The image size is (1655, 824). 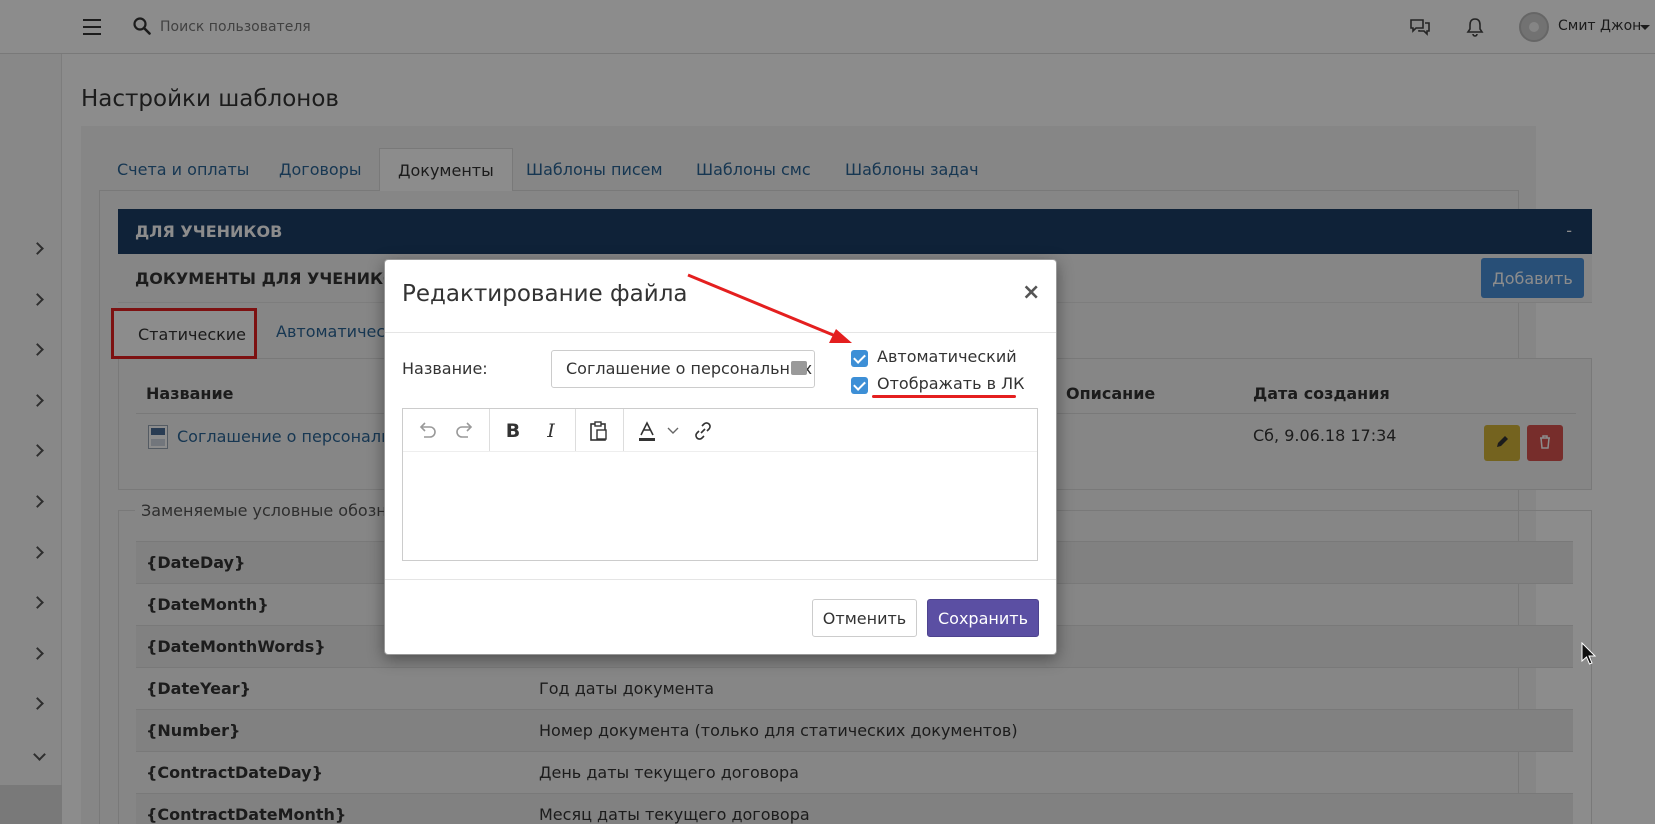 What do you see at coordinates (1589, 653) in the screenshot?
I see `mouse-cursor-icon` at bounding box center [1589, 653].